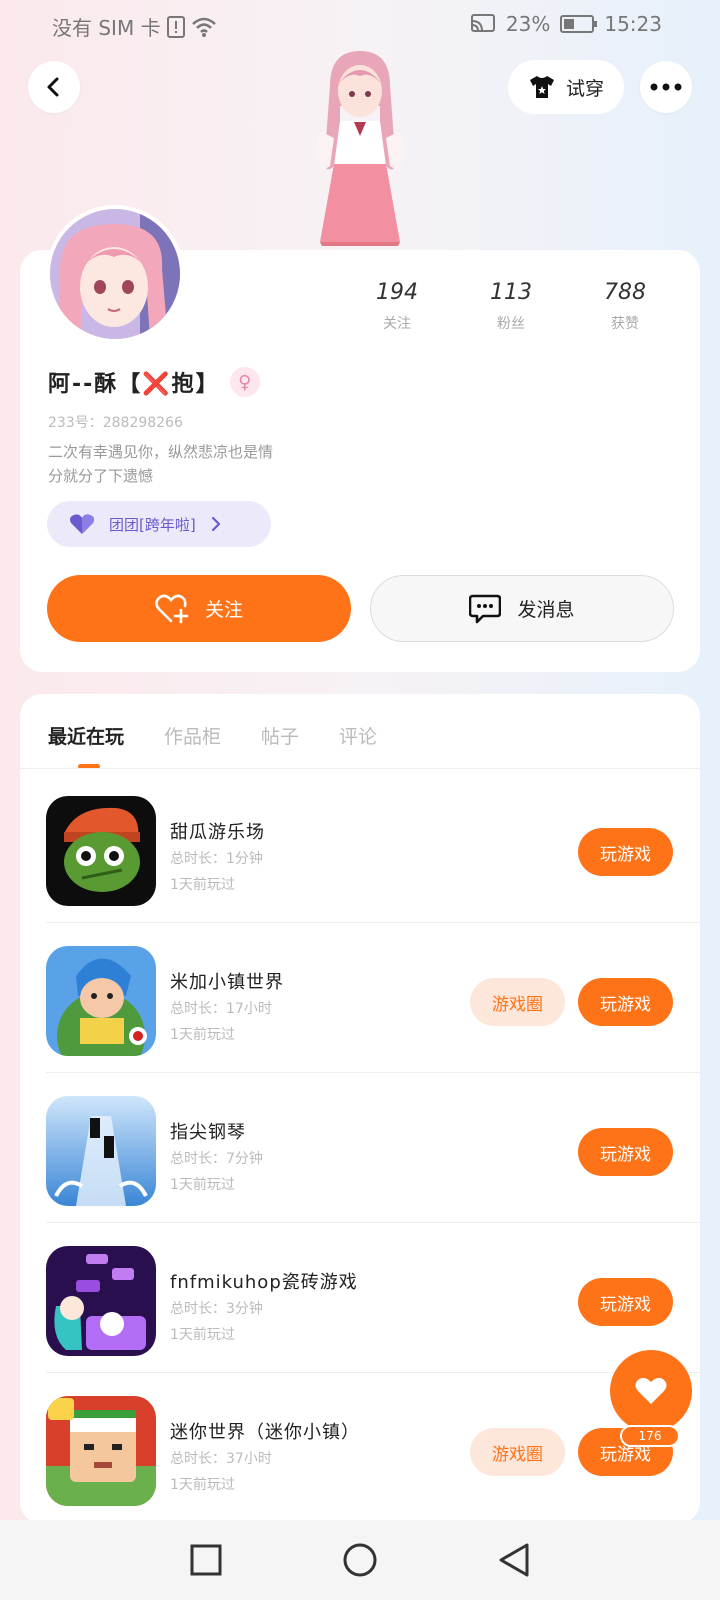 This screenshot has width=720, height=1600. What do you see at coordinates (625, 306) in the screenshot?
I see `stat-likes: 788 获赞` at bounding box center [625, 306].